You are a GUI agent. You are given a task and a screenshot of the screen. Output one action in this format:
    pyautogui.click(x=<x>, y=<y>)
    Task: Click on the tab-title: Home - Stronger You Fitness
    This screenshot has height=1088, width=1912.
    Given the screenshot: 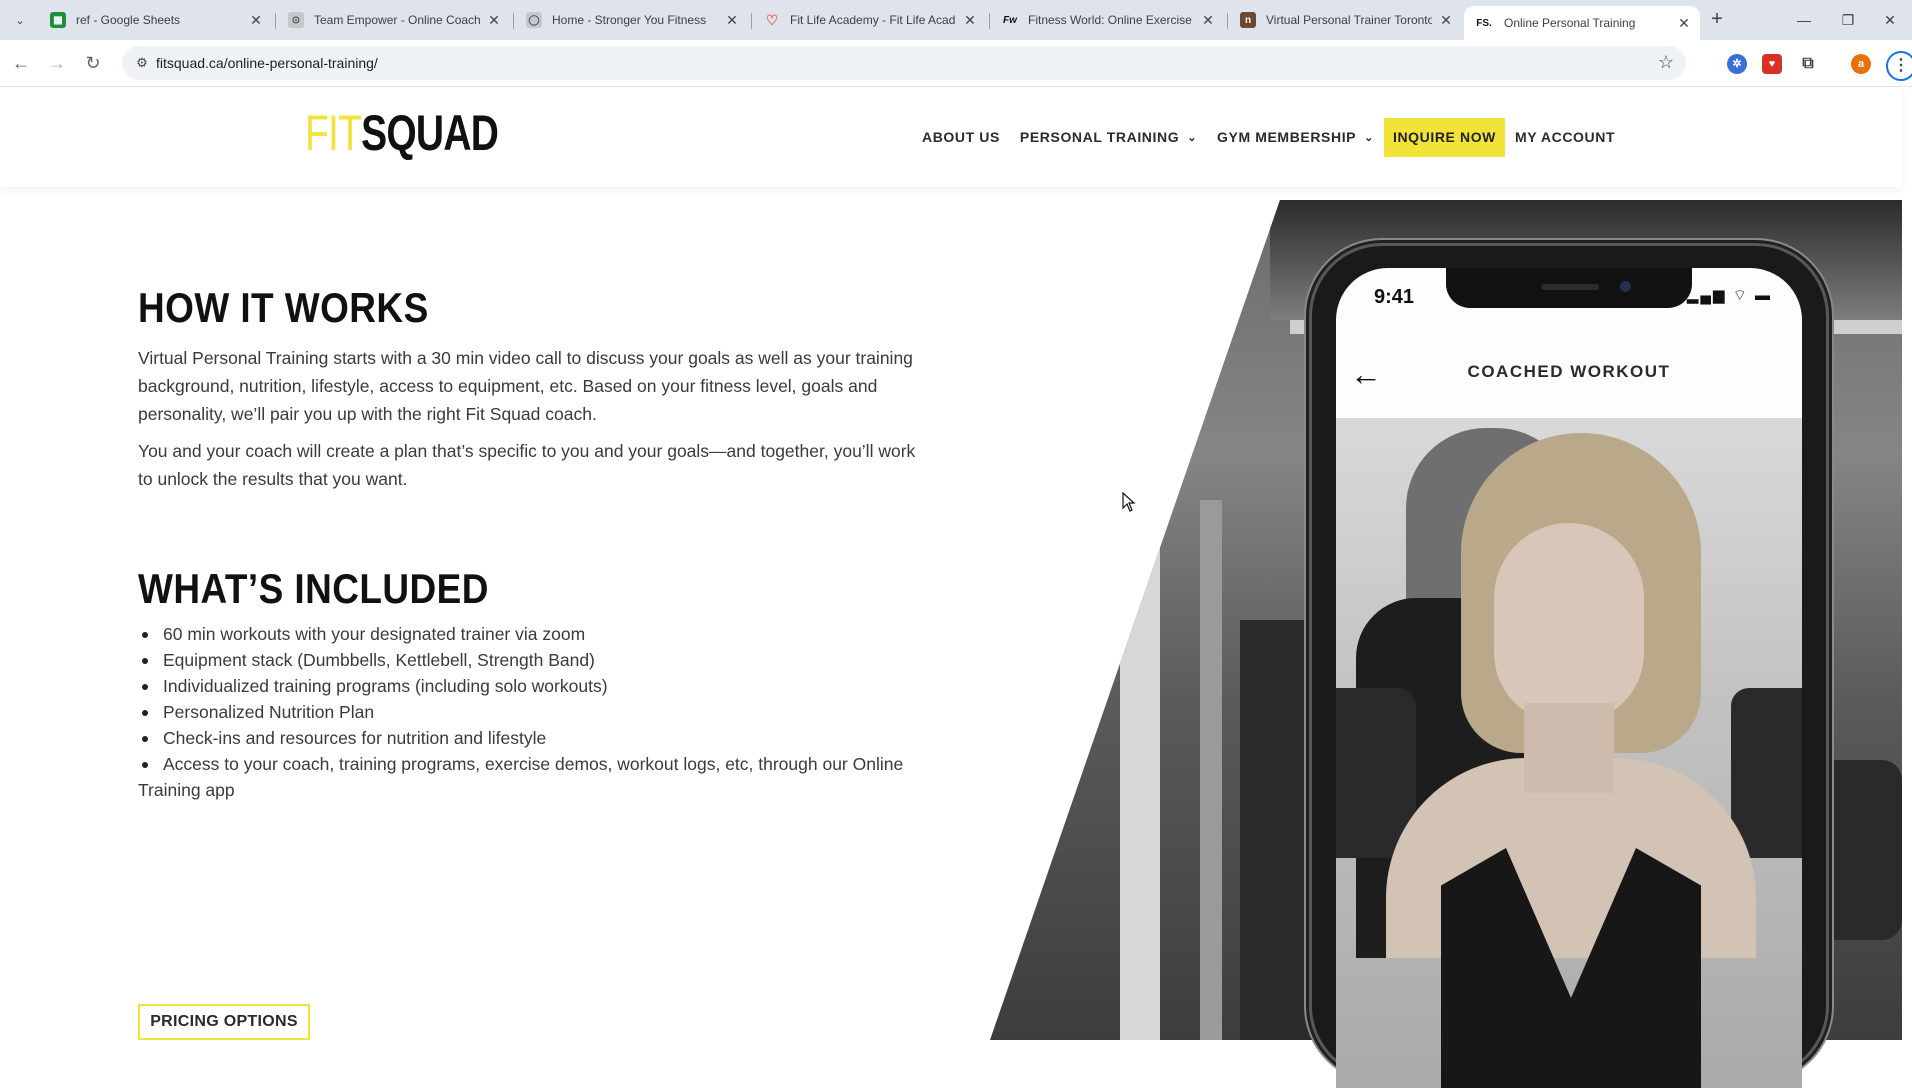 What is the action you would take?
    pyautogui.click(x=629, y=20)
    